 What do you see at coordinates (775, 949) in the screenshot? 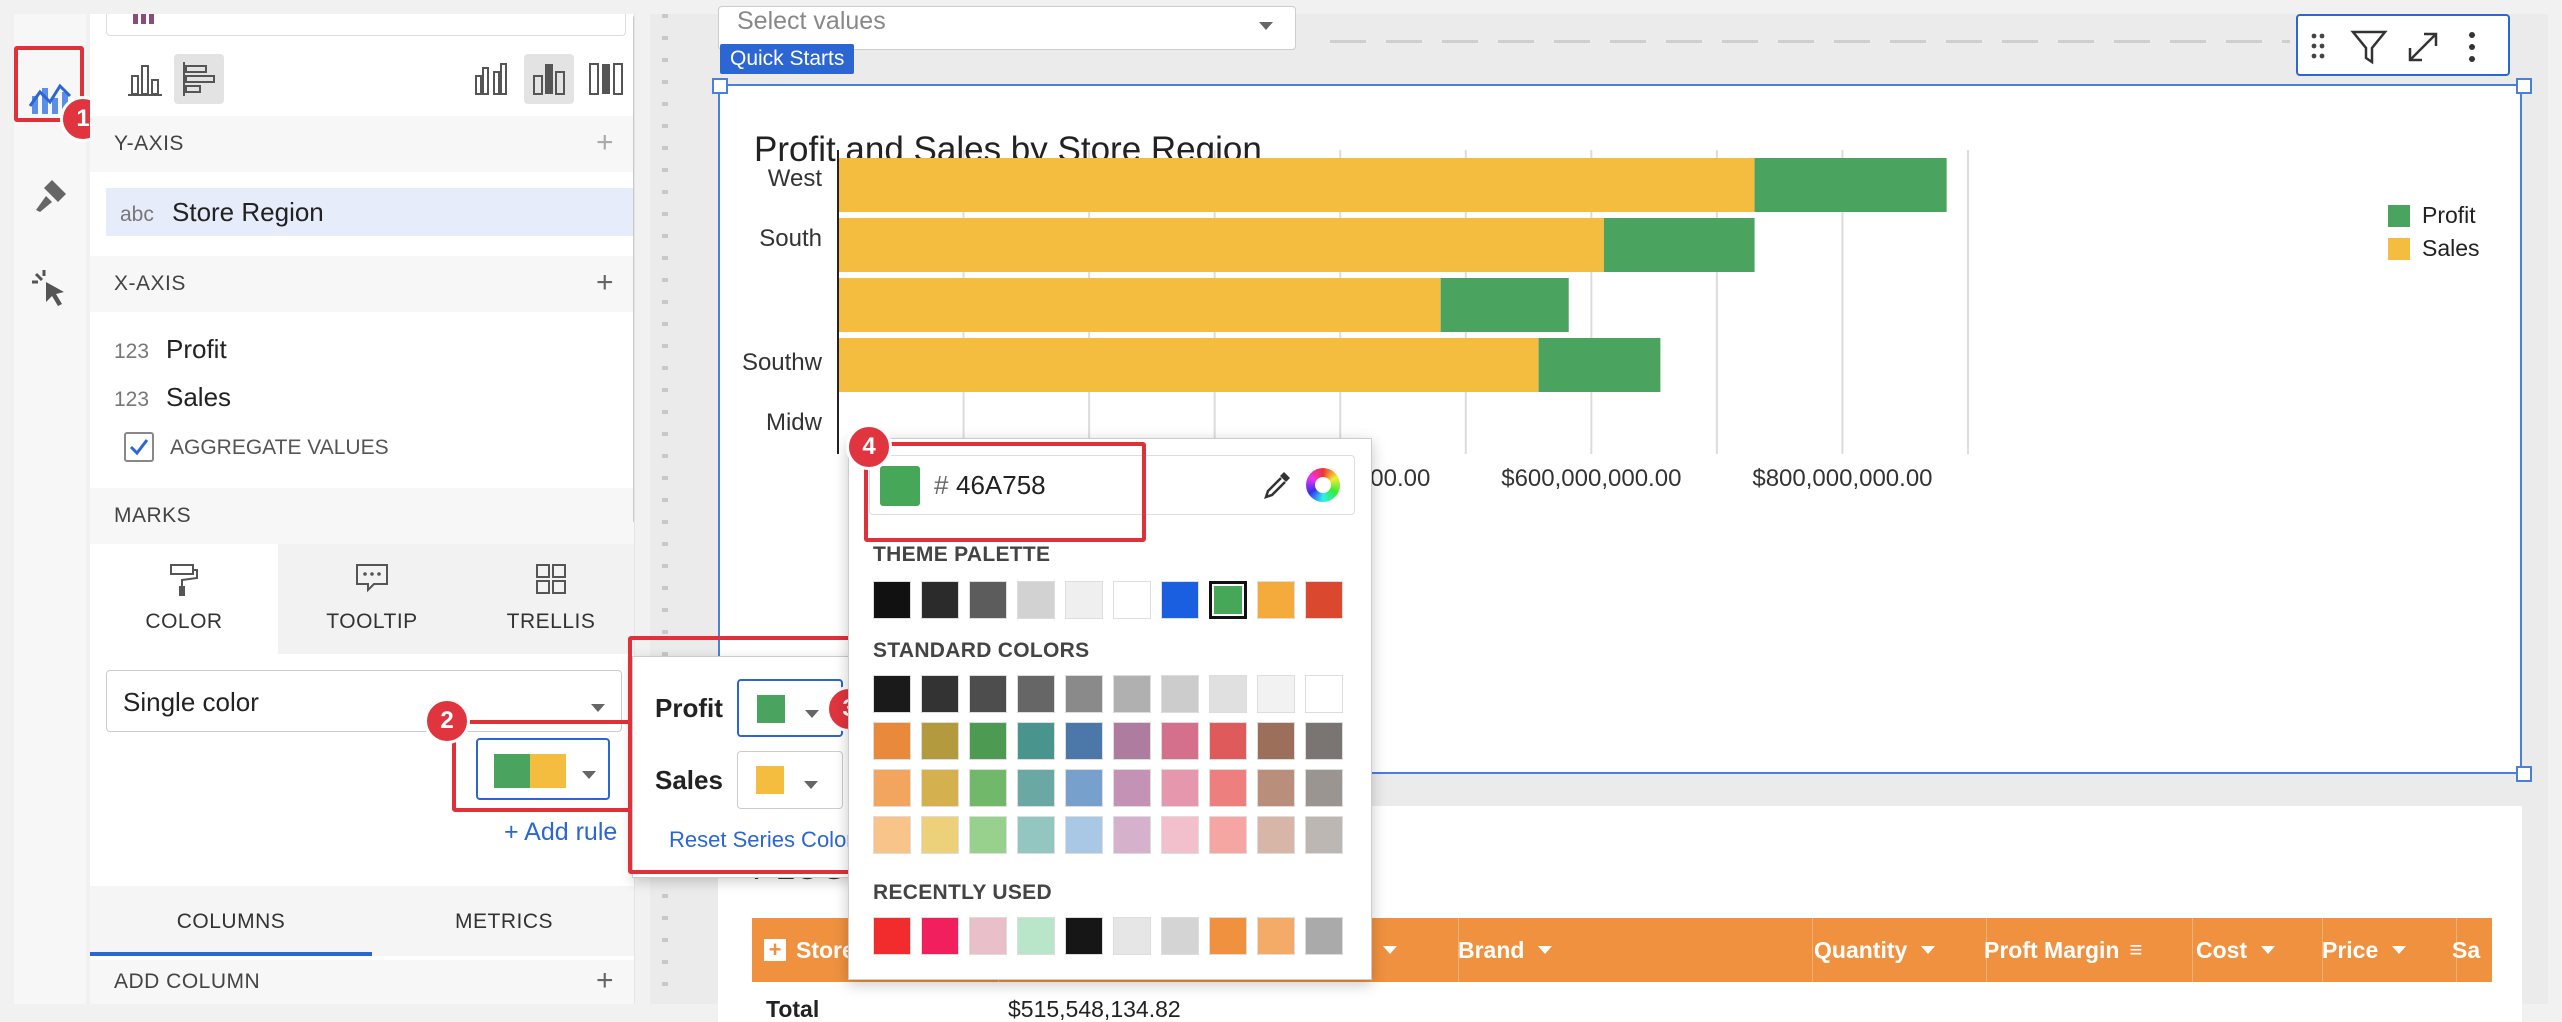
I see `expand-icon: +` at bounding box center [775, 949].